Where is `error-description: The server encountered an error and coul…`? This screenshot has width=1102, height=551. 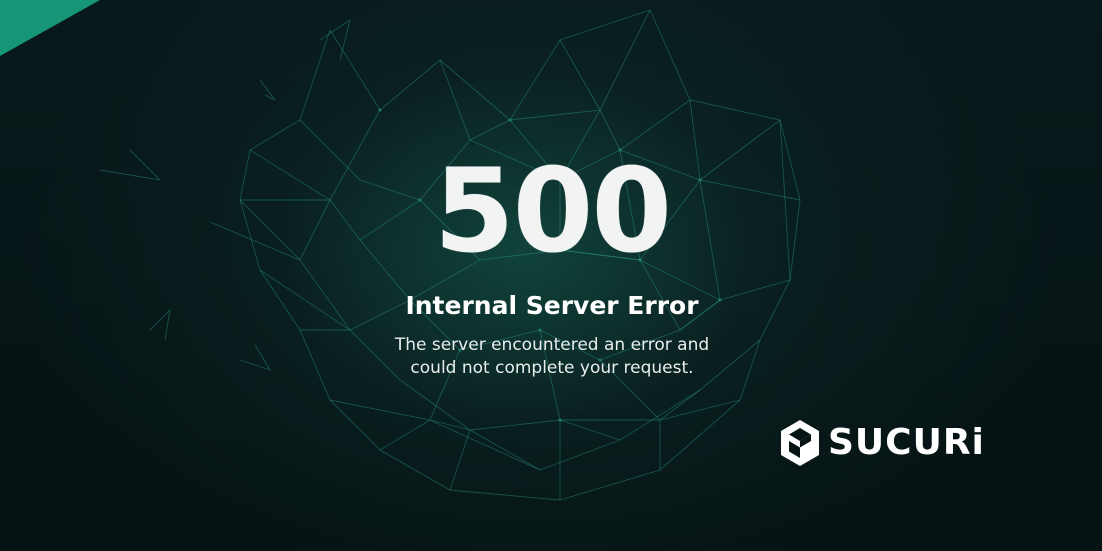
error-description: The server encountered an error and coul… is located at coordinates (552, 357).